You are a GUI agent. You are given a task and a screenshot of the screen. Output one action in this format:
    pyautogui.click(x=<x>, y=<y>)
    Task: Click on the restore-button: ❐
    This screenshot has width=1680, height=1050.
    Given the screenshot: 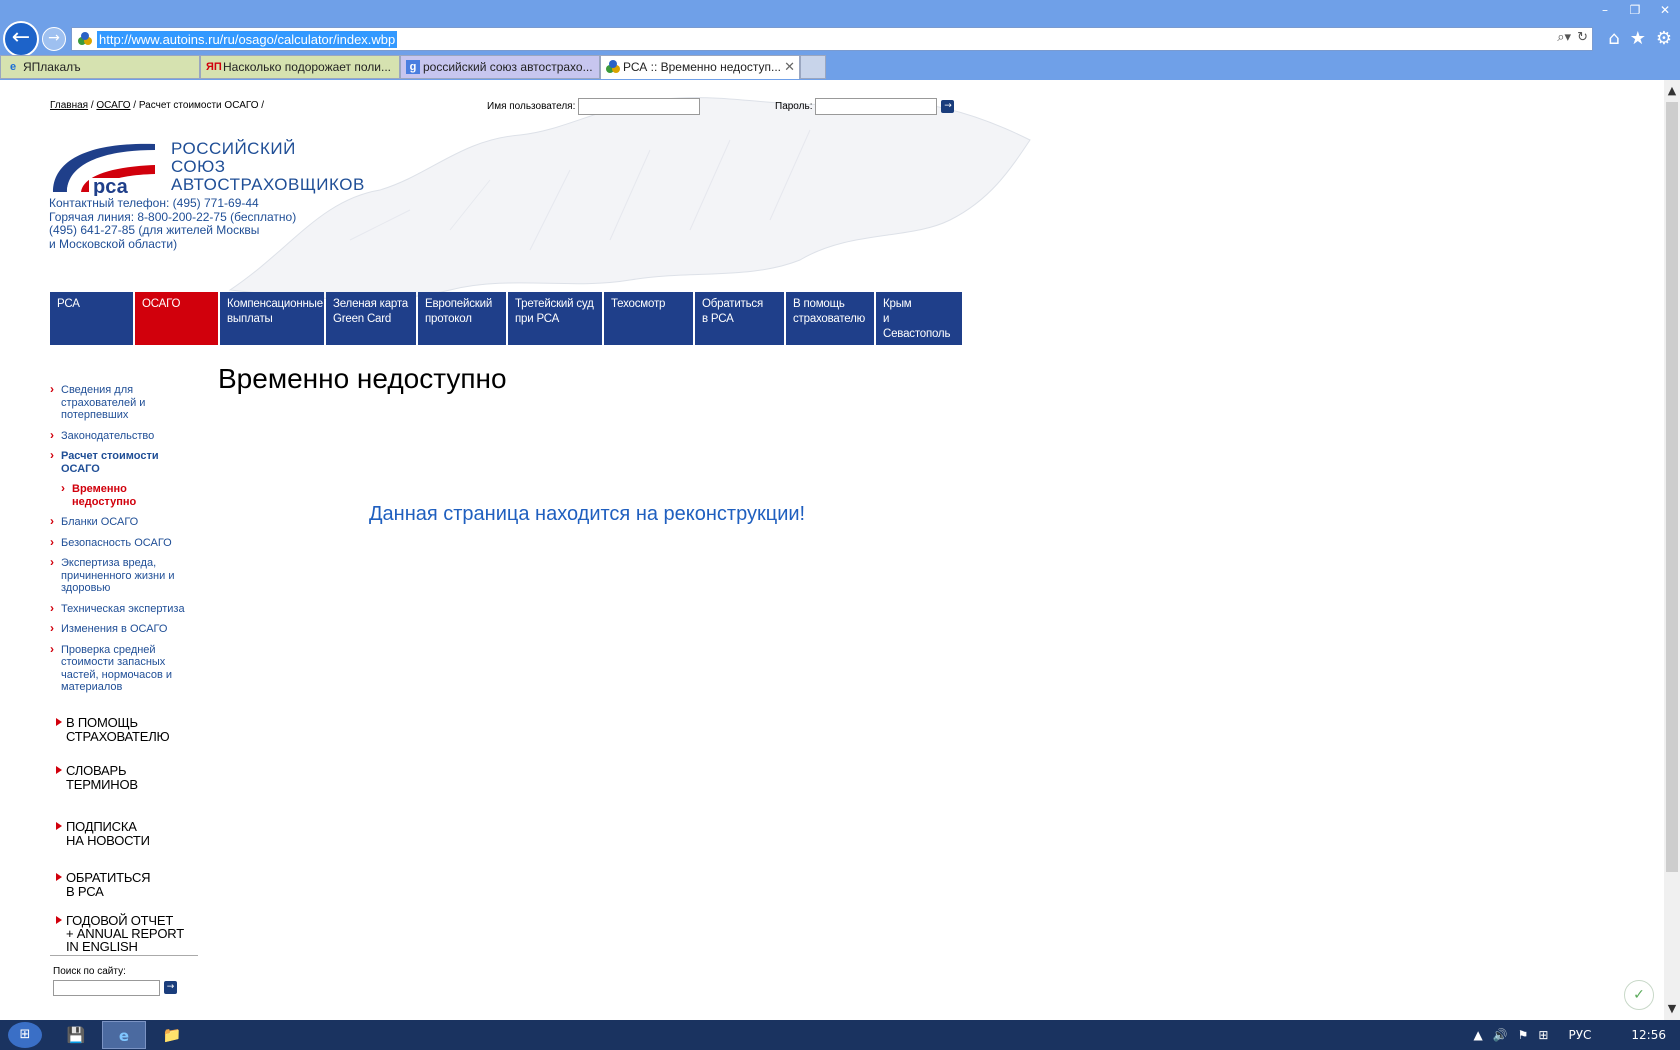 What is the action you would take?
    pyautogui.click(x=1635, y=11)
    